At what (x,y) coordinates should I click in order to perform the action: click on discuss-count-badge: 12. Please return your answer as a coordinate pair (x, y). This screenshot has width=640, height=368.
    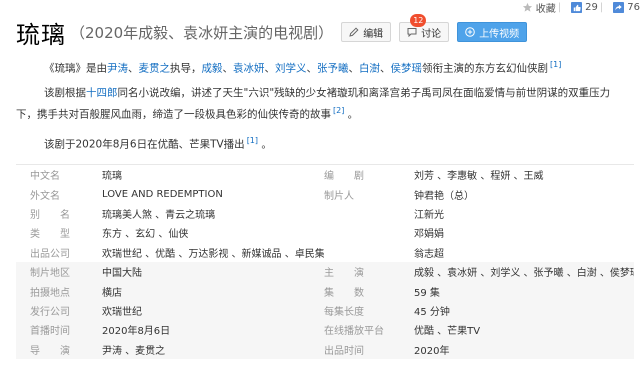
    Looking at the image, I should click on (418, 20).